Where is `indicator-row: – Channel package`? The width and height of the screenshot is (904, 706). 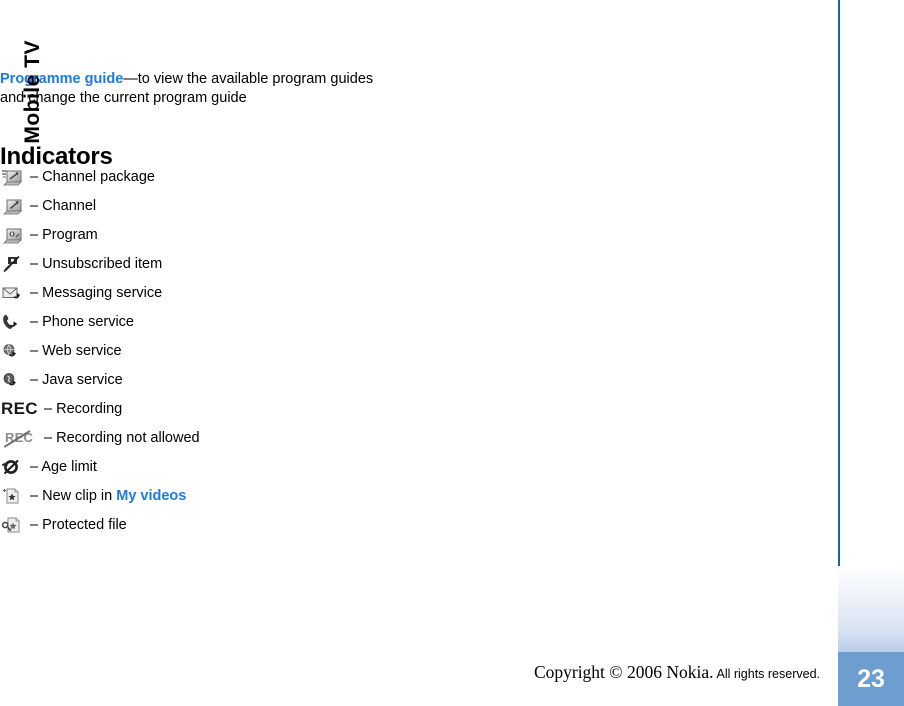 indicator-row: – Channel package is located at coordinates (320, 176).